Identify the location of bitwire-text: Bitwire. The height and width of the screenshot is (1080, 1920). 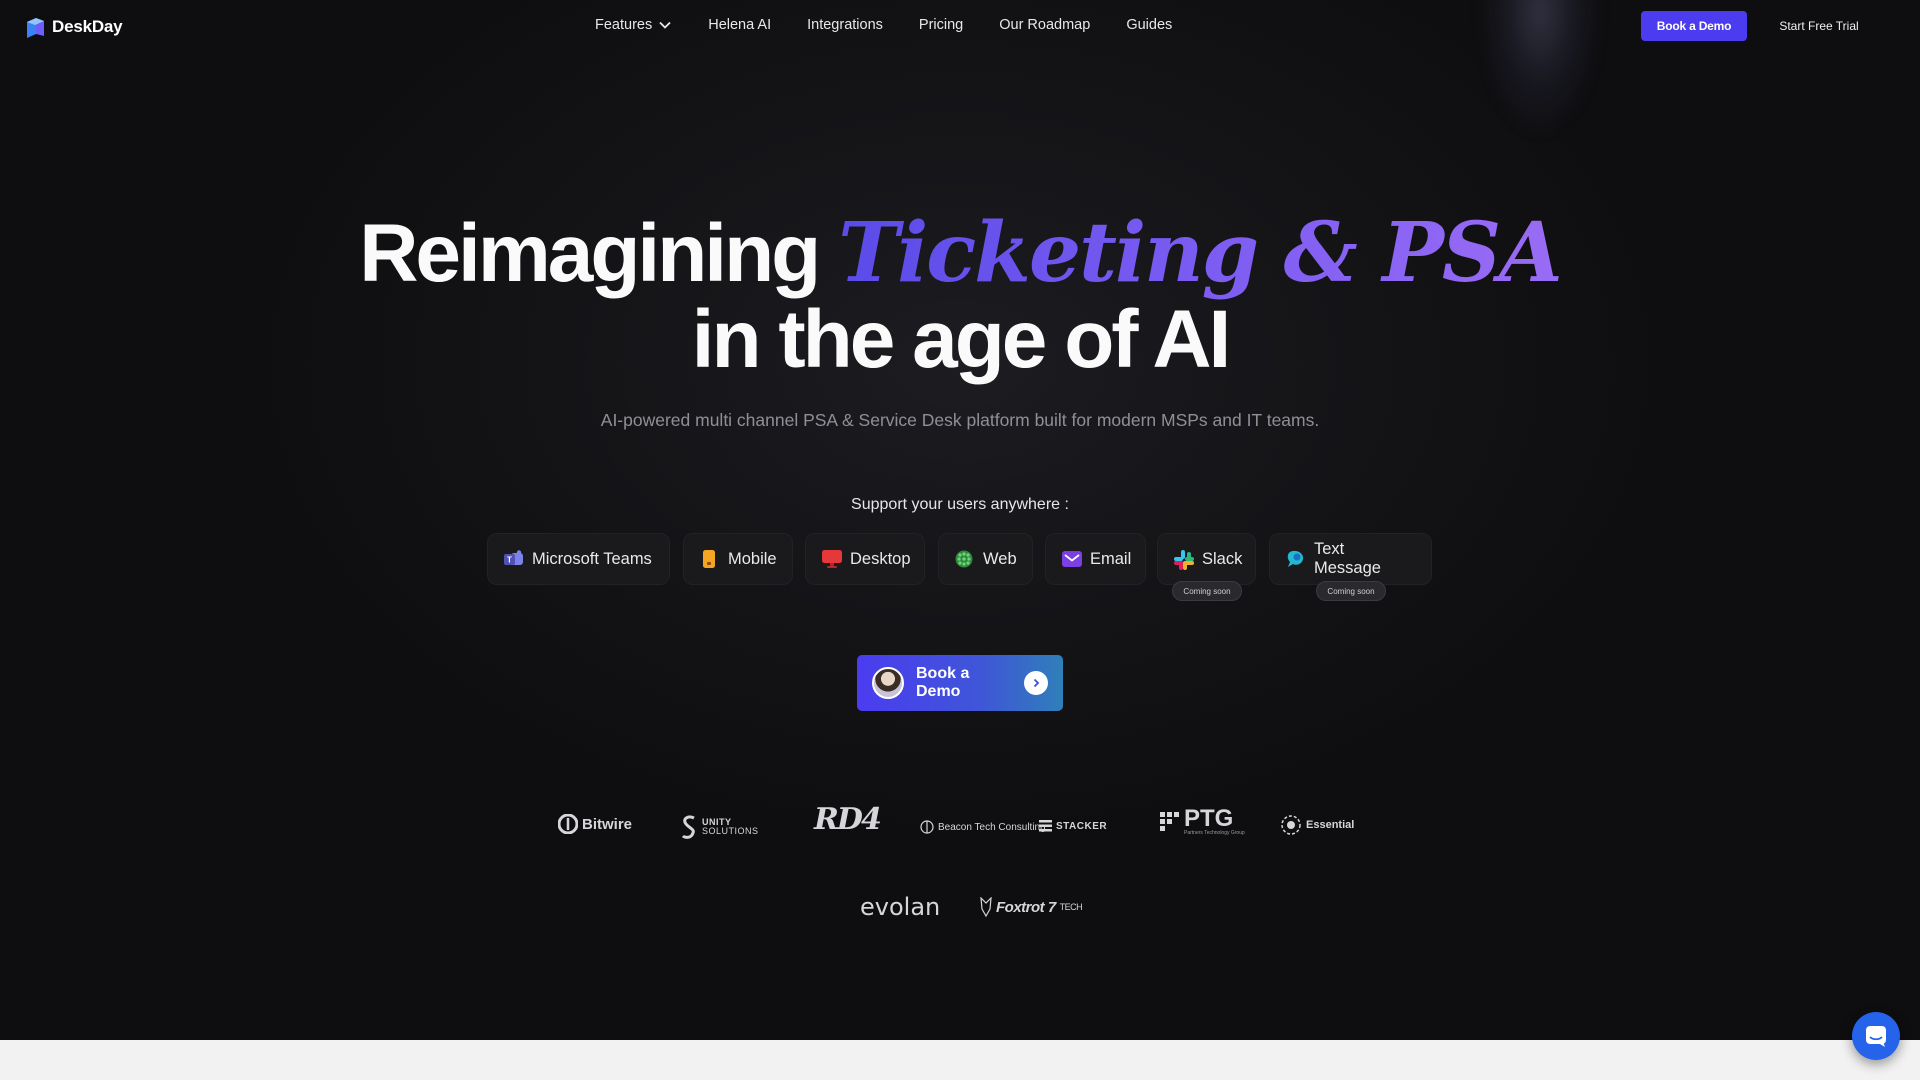
(607, 824).